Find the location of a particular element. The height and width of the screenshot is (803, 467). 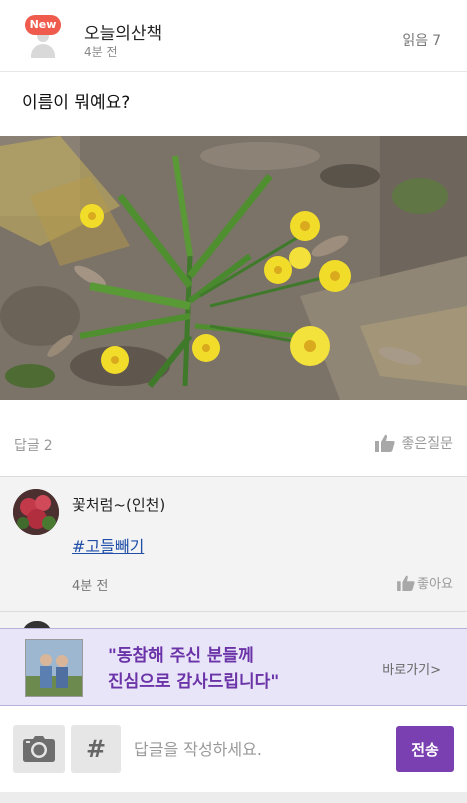

read-count: 읽음 7 is located at coordinates (421, 40).